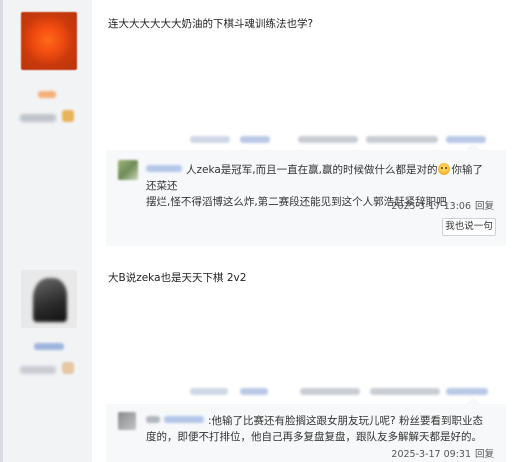 This screenshot has height=462, width=512. I want to click on post-content: 连大大大大大大奶油的下棋斗魂训练法也学?, so click(211, 24).